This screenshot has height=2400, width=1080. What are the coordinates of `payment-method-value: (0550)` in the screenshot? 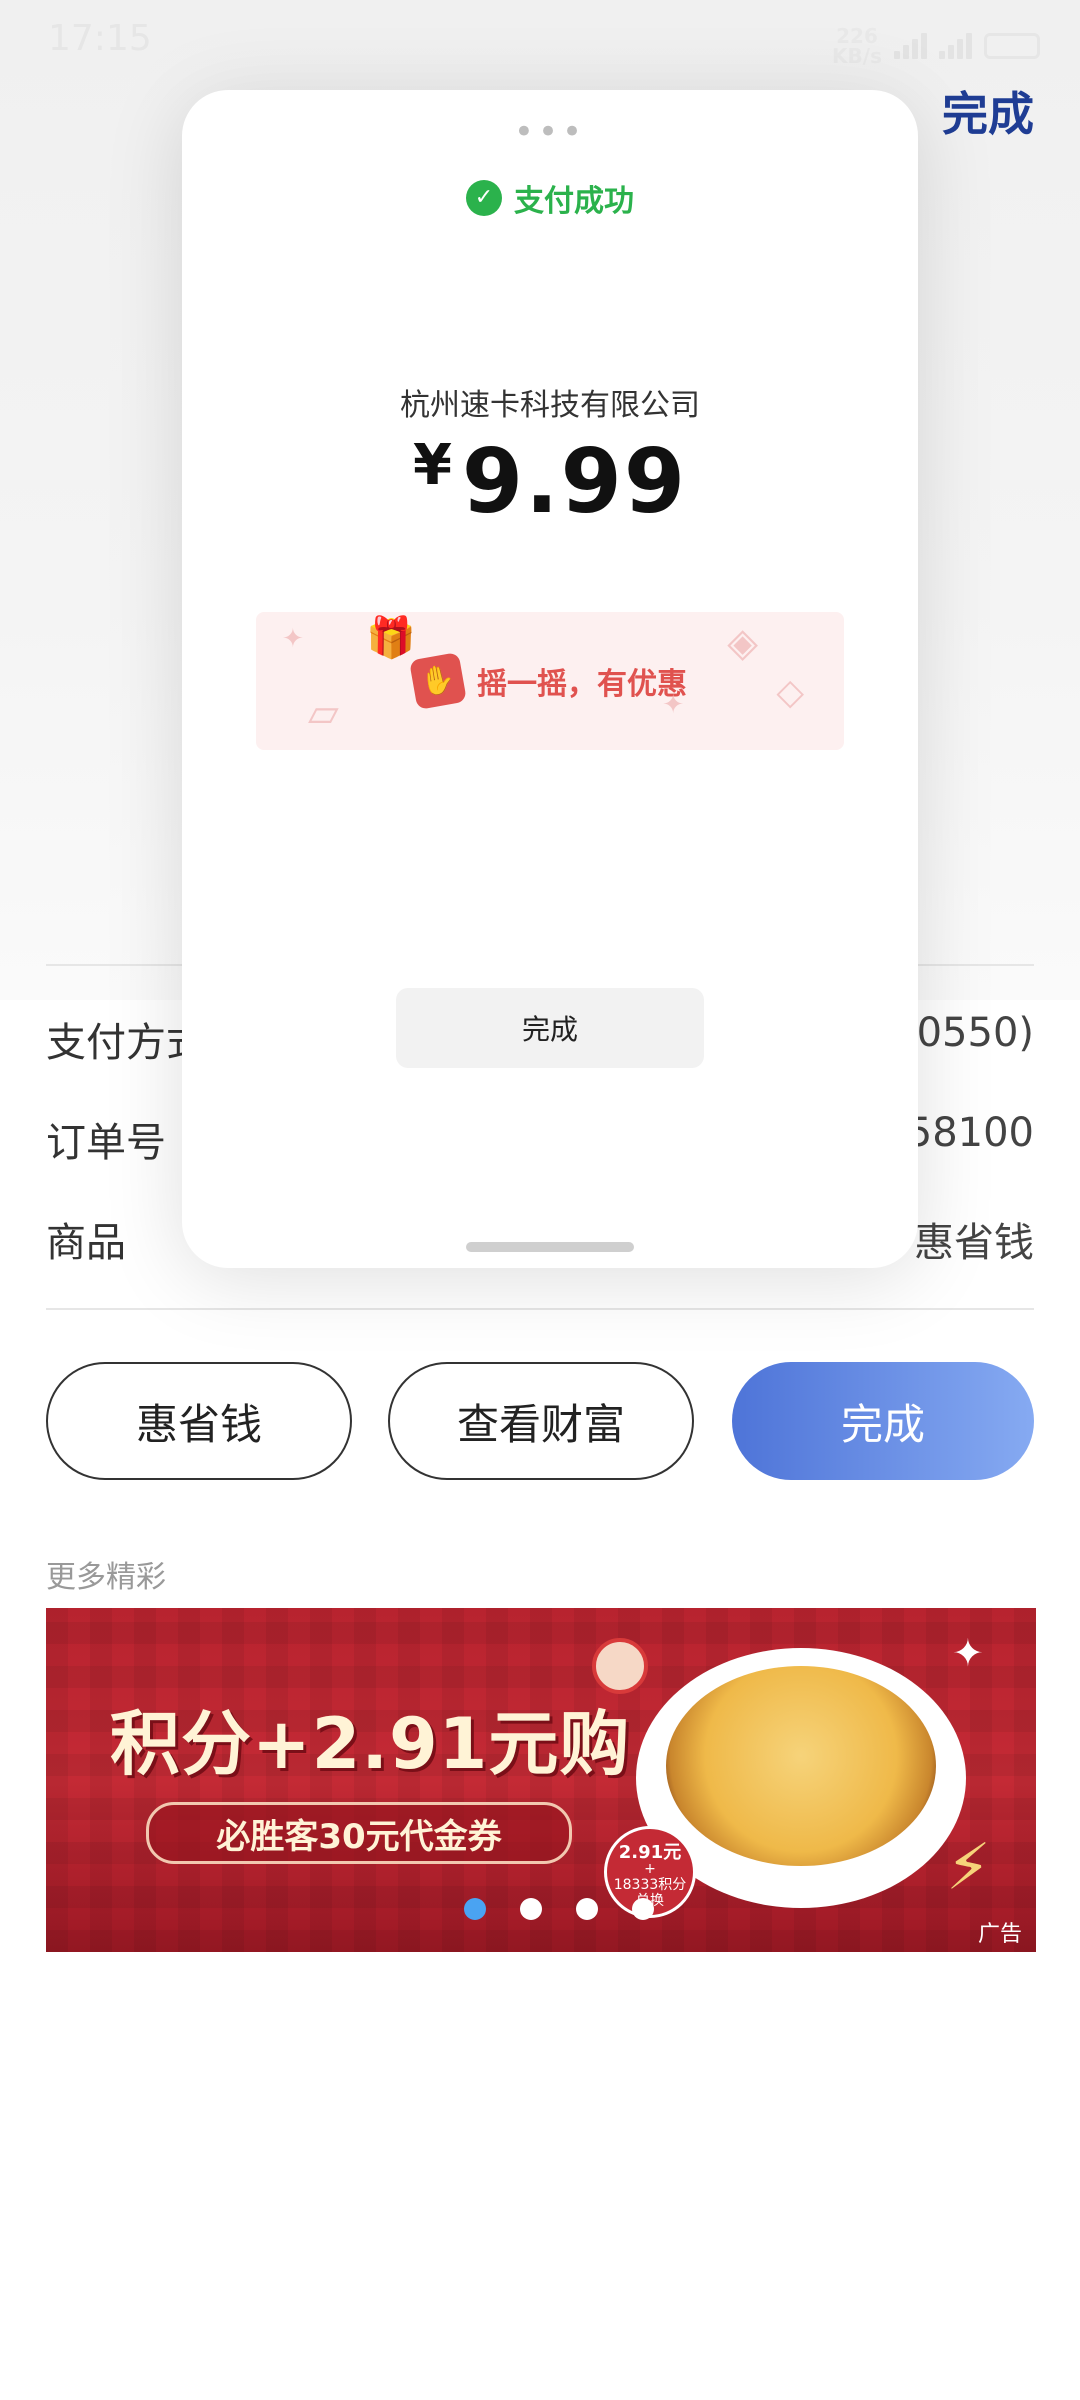 It's located at (967, 1033).